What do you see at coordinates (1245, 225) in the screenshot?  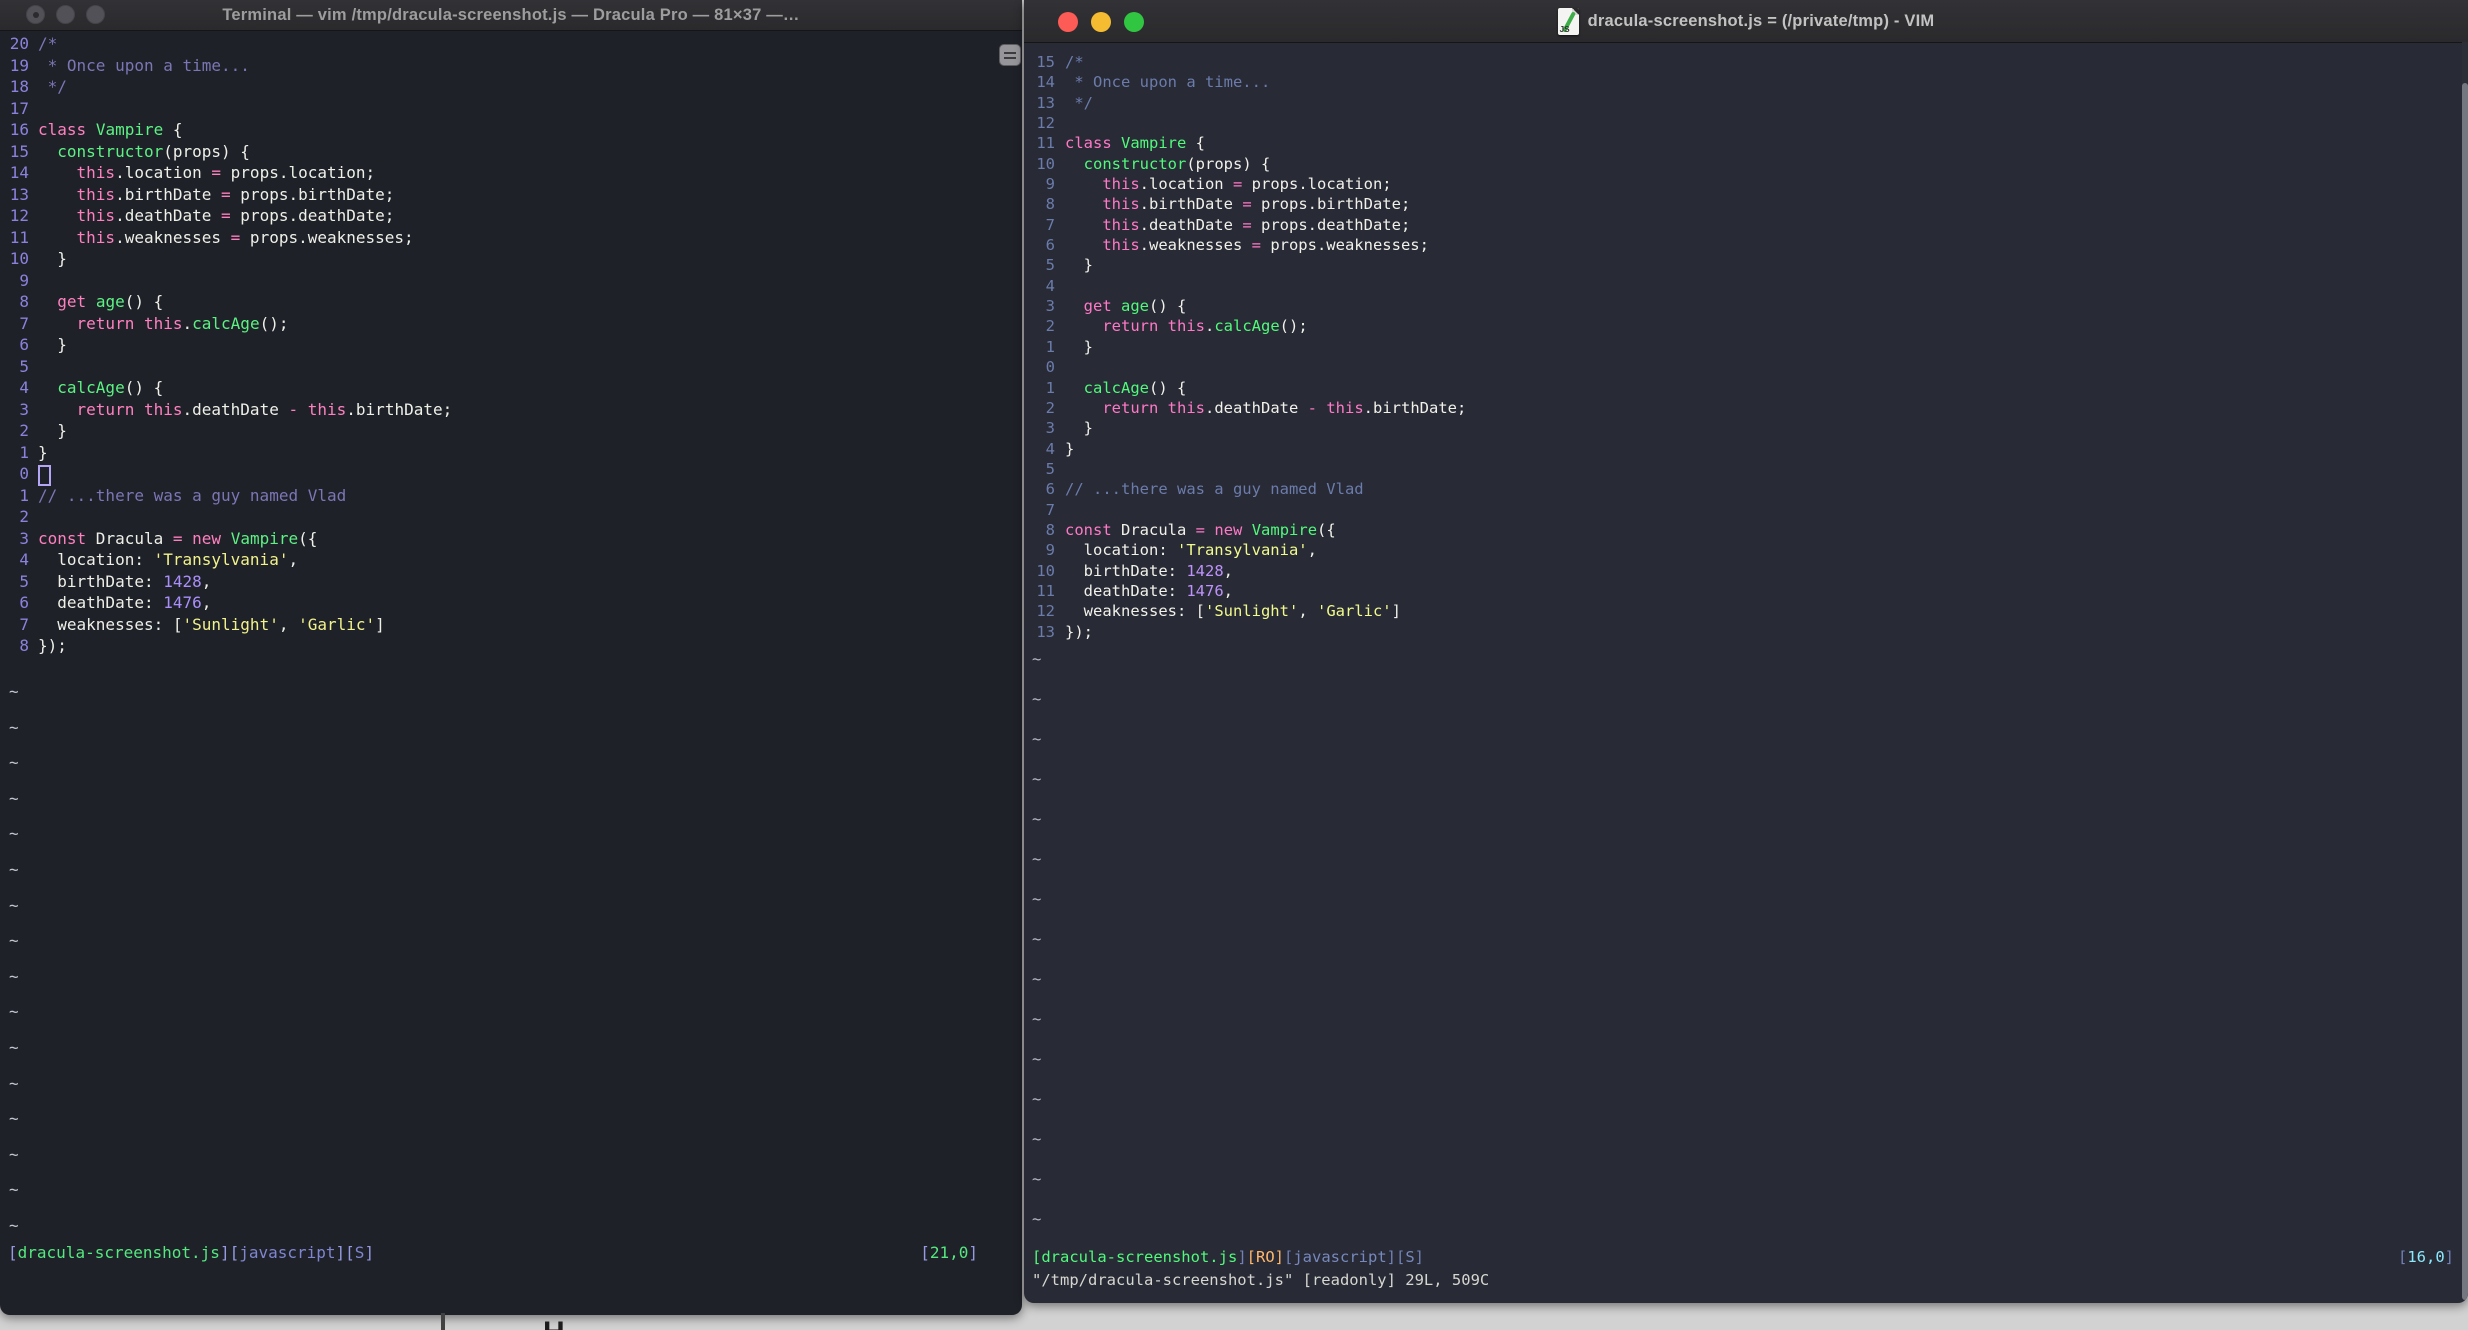 I see `code-line: 7 this .deathDate = props.deathDate;` at bounding box center [1245, 225].